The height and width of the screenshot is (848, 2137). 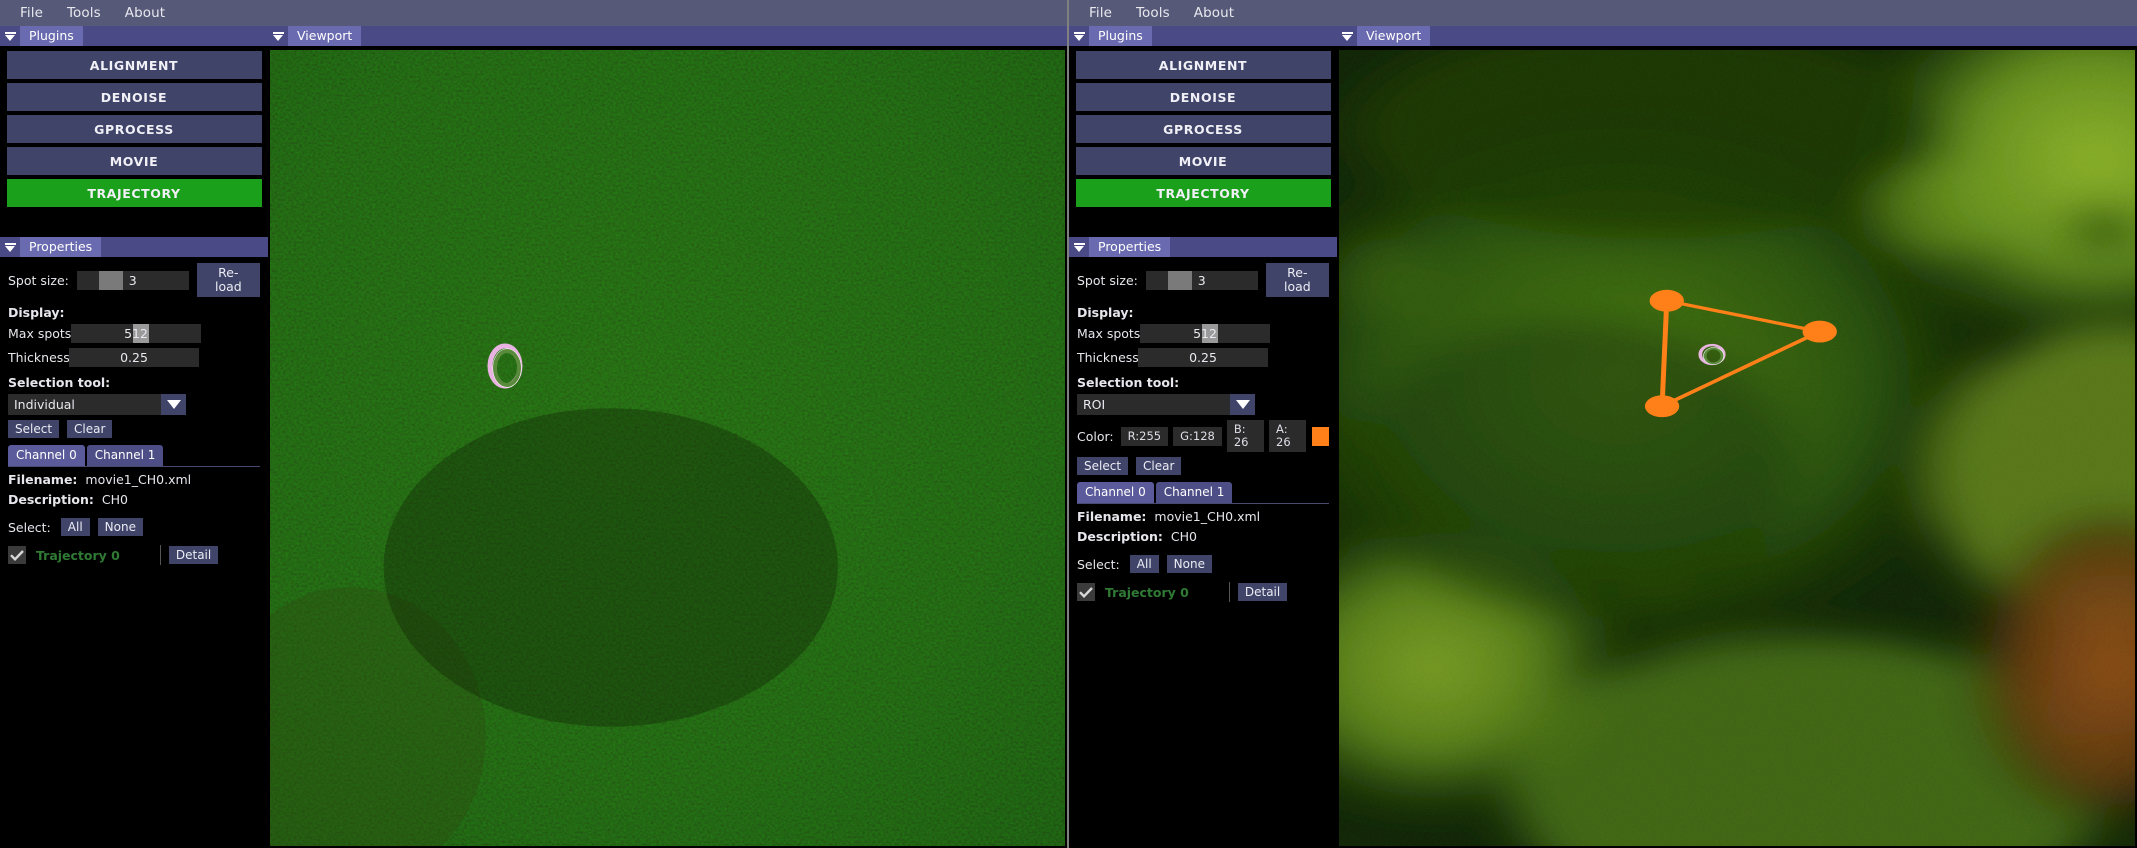 I want to click on plugins-dock-header-left: Plugins, so click(x=134, y=36).